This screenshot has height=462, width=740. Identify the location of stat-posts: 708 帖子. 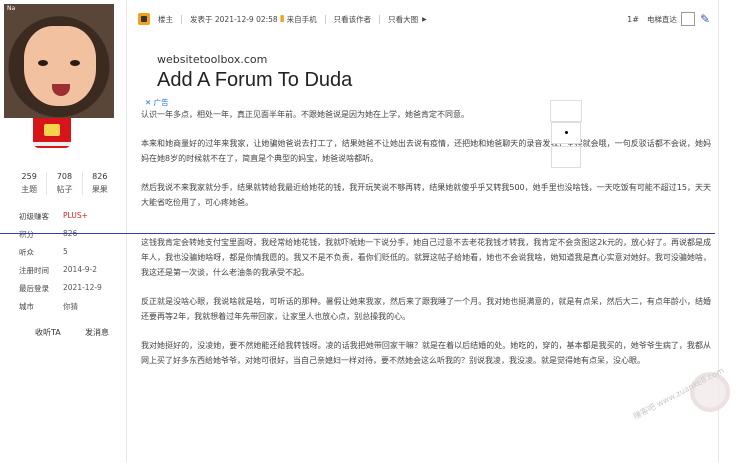
(65, 183).